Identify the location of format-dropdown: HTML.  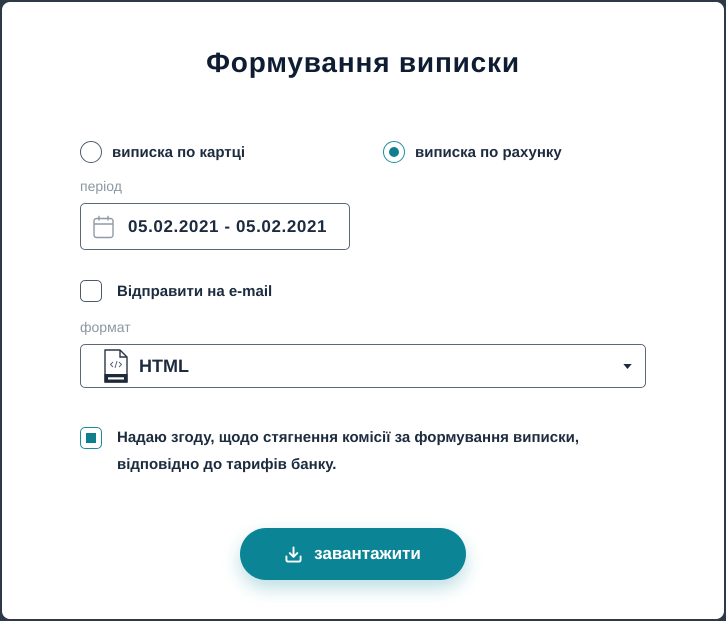
(363, 366).